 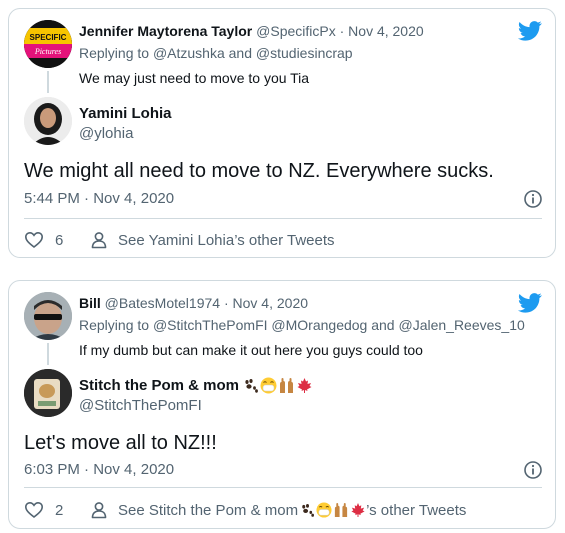 I want to click on profile-link: See Yamini Lohia’s other Tweets, so click(x=212, y=240).